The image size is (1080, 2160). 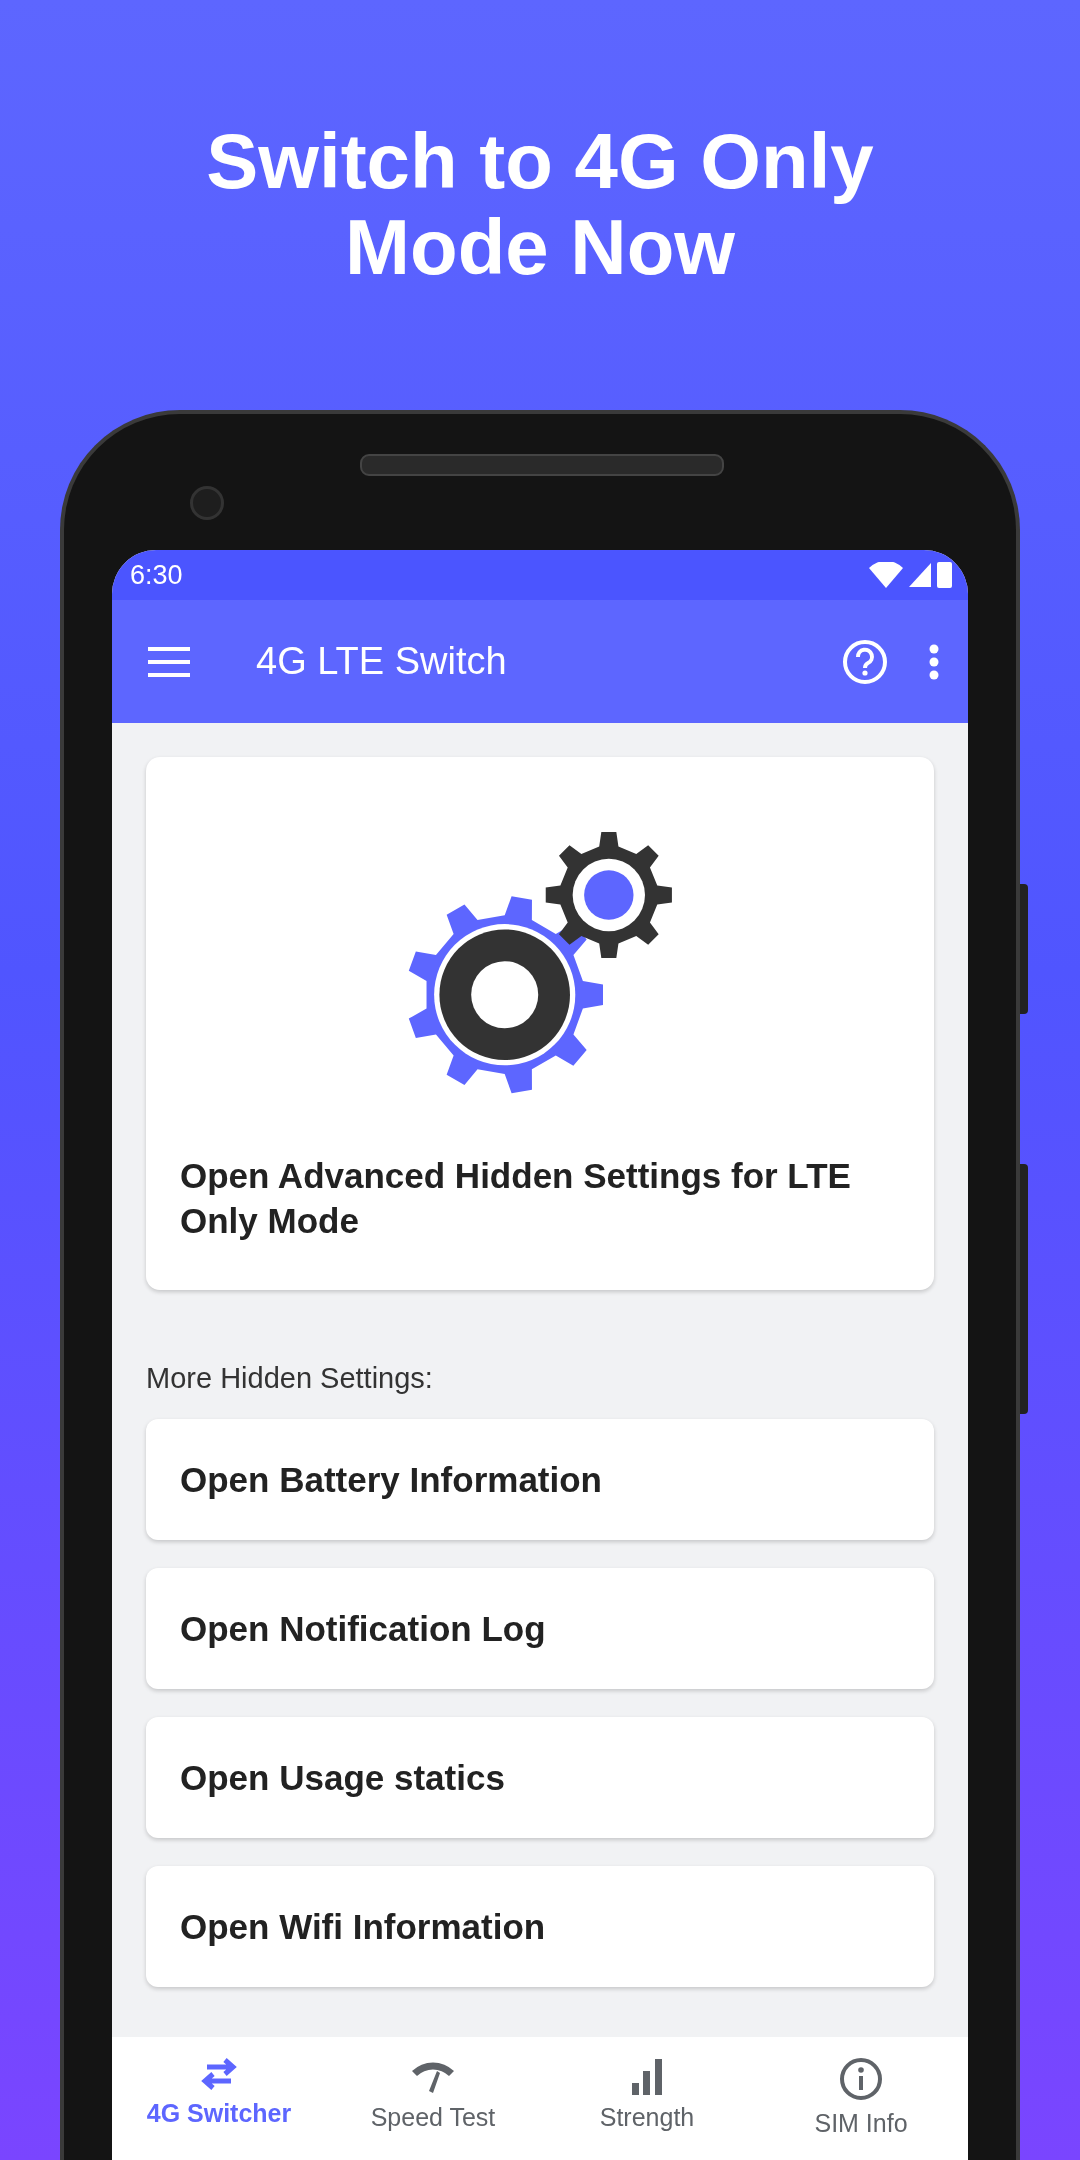 I want to click on more-button, so click(x=934, y=661).